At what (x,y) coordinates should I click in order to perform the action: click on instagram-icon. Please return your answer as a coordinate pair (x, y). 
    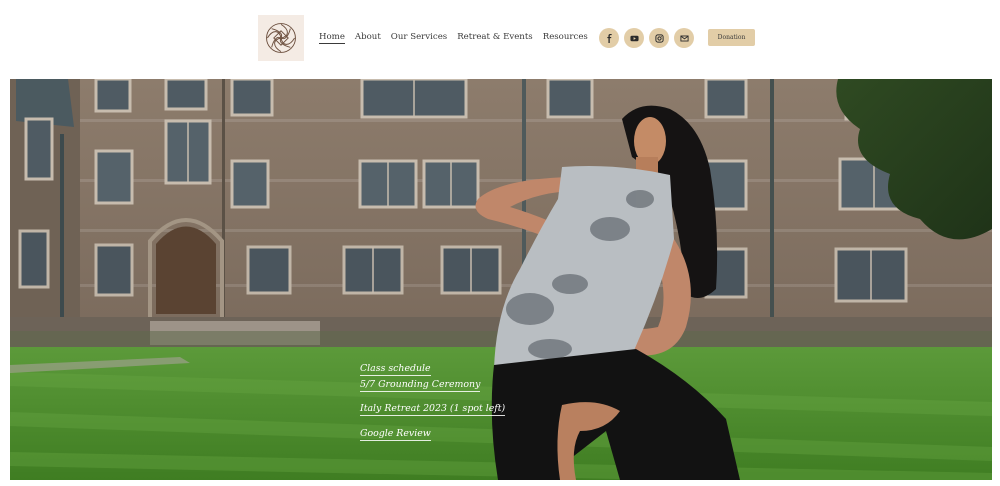
    Looking at the image, I should click on (659, 38).